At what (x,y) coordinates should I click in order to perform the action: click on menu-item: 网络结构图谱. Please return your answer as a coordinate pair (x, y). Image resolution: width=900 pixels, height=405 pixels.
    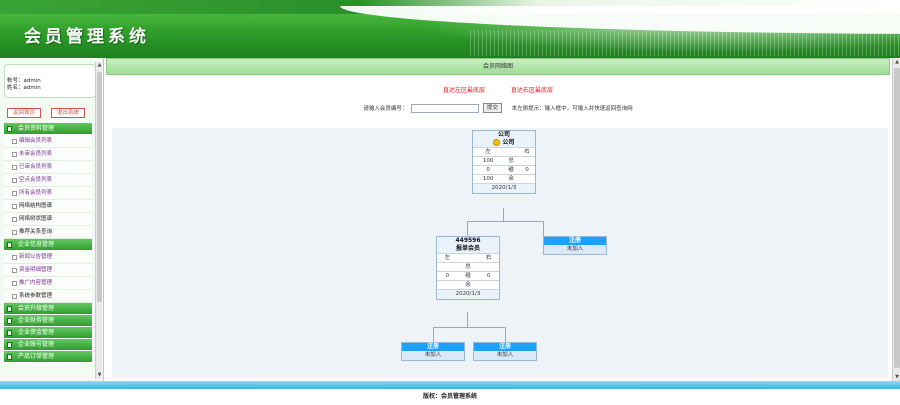
    Looking at the image, I should click on (48, 206).